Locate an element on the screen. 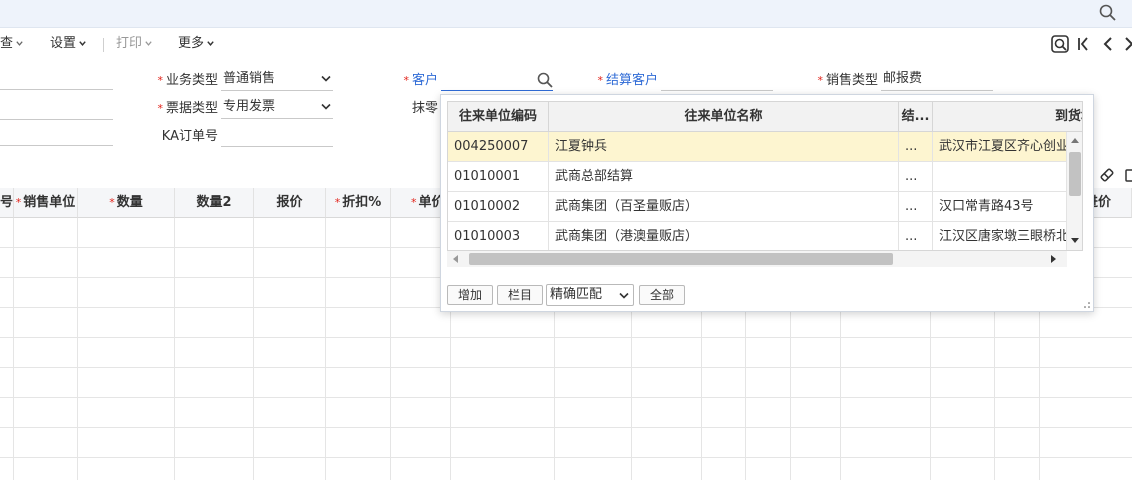  grid-header-quote: 报价 is located at coordinates (290, 203).